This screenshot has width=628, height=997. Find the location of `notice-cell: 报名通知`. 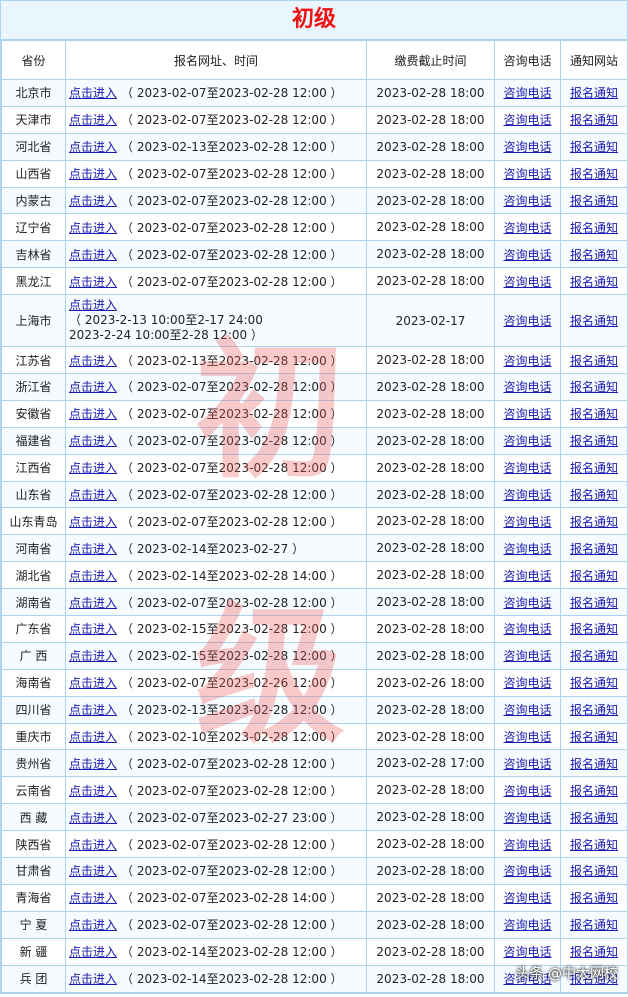

notice-cell: 报名通知 is located at coordinates (594, 281).